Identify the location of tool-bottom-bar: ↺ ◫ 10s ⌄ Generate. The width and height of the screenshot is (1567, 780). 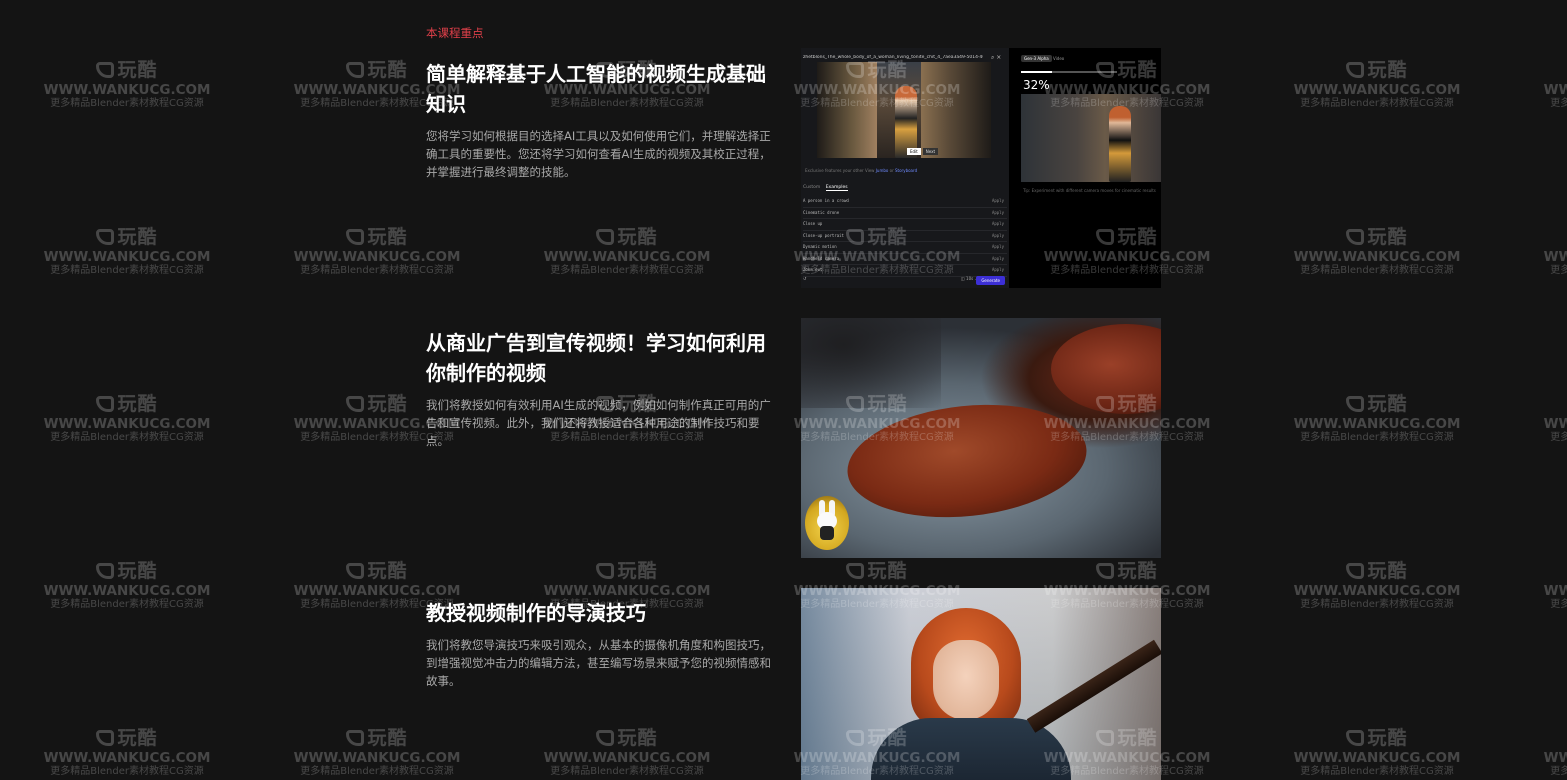
(905, 282).